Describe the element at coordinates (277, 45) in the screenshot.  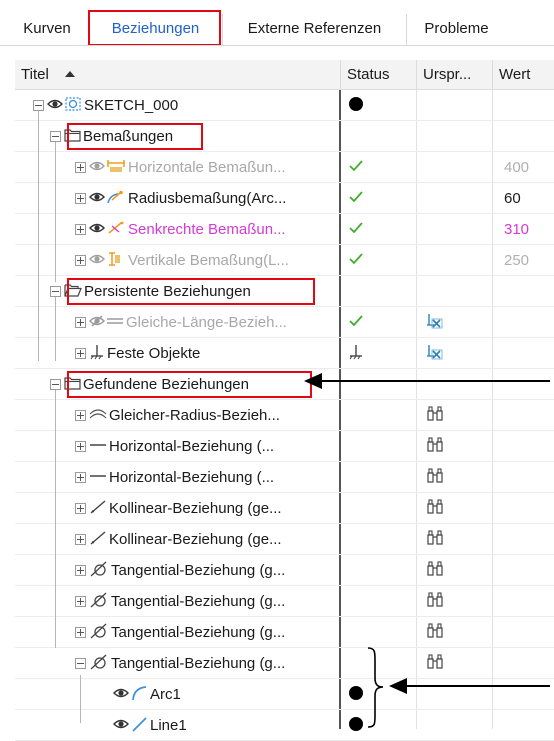
I see `tab-divider` at that location.